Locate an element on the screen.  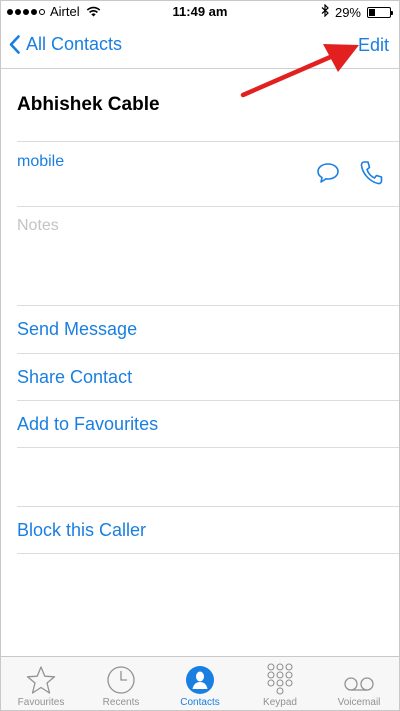
send-message-button: Send Message is located at coordinates (77, 329).